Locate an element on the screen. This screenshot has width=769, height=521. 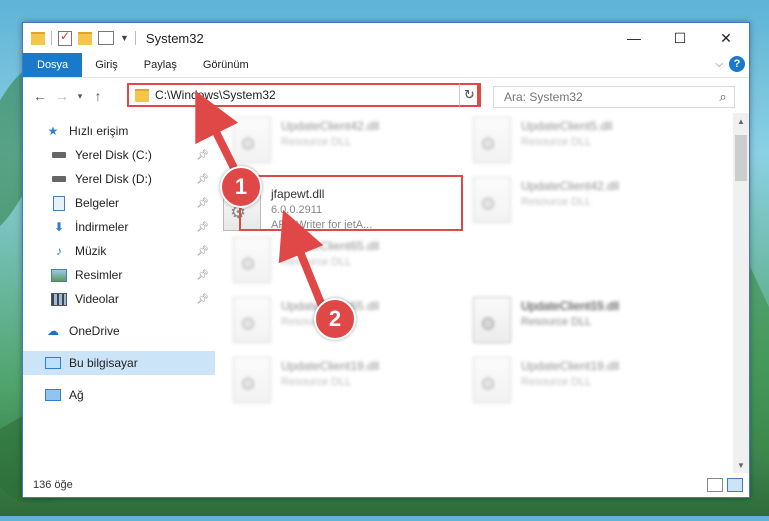
sidebar-item-label: İndirmeler is located at coordinates (102, 227).